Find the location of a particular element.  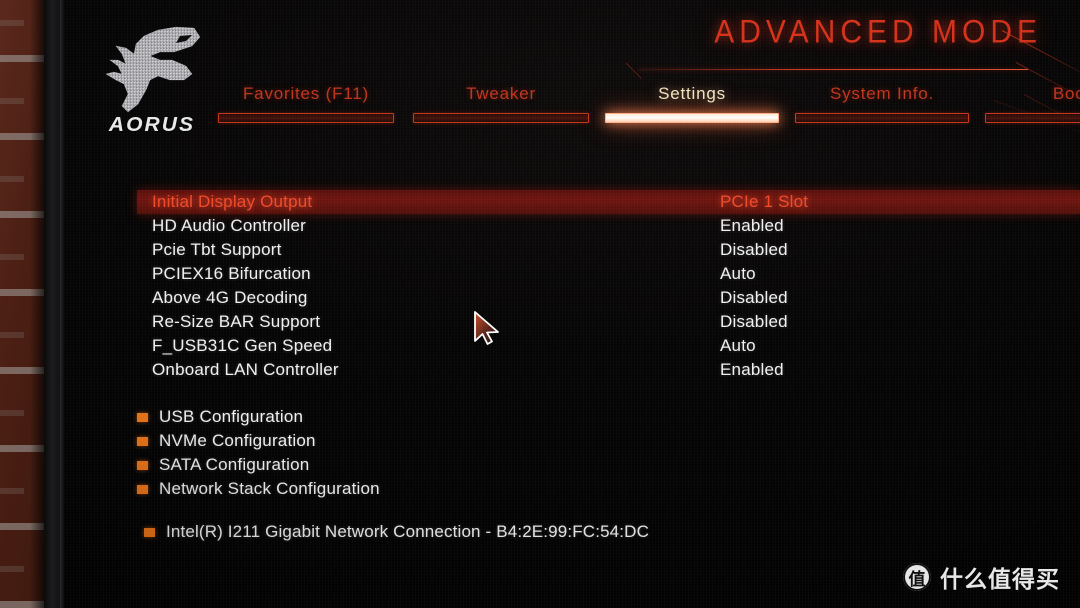

tab-system-info-label: System Info. is located at coordinates (882, 93).